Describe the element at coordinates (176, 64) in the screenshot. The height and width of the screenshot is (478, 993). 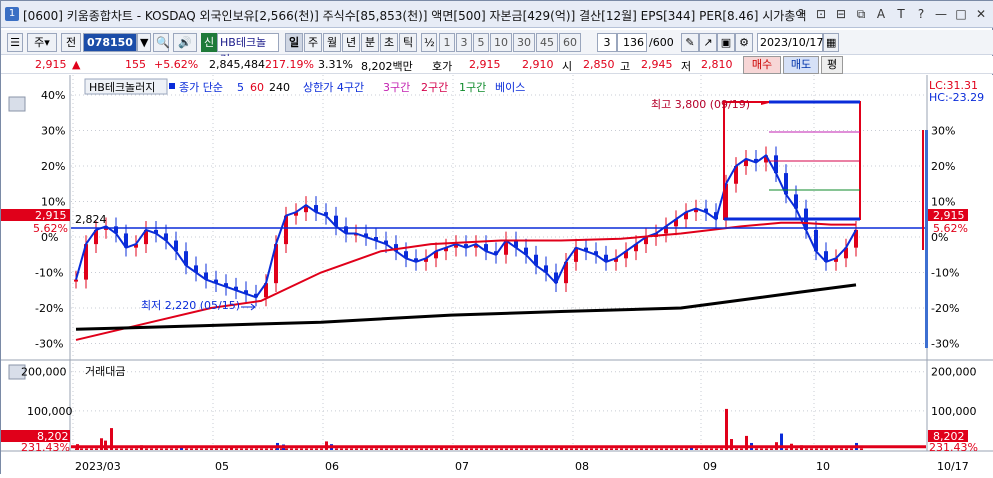
I see `change-percent: +5.62%` at that location.